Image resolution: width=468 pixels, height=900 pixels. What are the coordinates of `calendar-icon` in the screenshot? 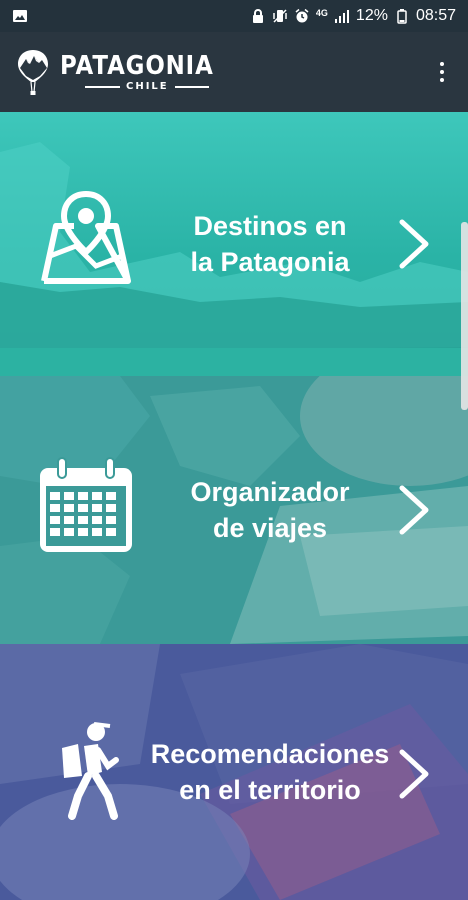 It's located at (86, 504).